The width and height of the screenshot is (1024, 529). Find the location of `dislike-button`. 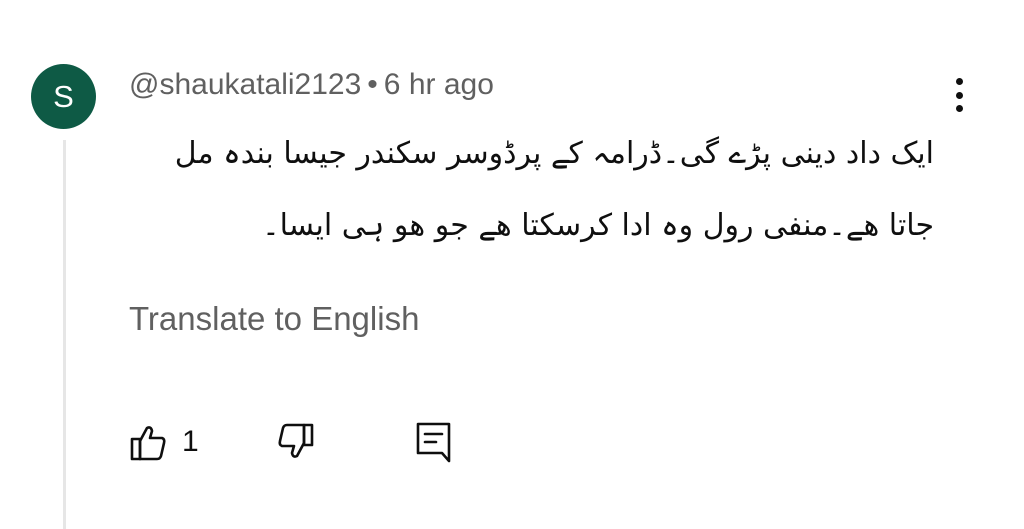

dislike-button is located at coordinates (296, 442).